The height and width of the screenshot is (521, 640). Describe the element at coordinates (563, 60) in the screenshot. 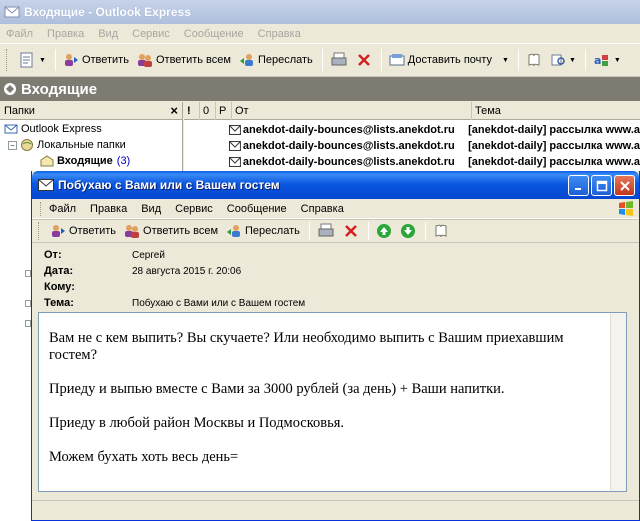

I see `find-button: ▼` at that location.